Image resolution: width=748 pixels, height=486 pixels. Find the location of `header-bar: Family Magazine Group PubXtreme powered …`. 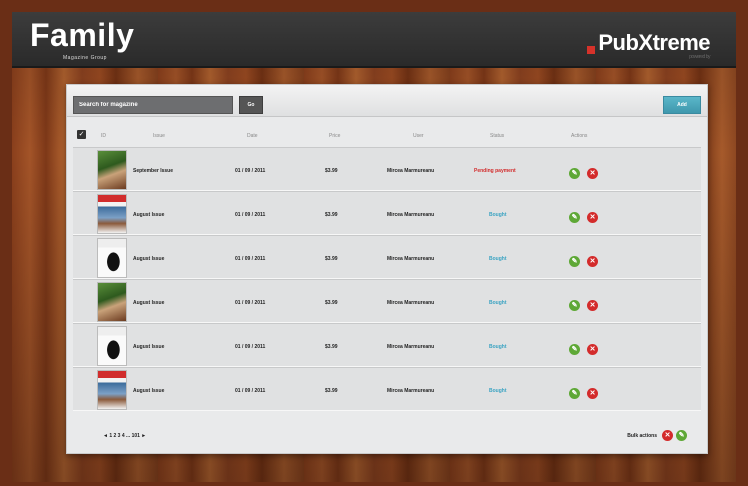

header-bar: Family Magazine Group PubXtreme powered … is located at coordinates (374, 40).